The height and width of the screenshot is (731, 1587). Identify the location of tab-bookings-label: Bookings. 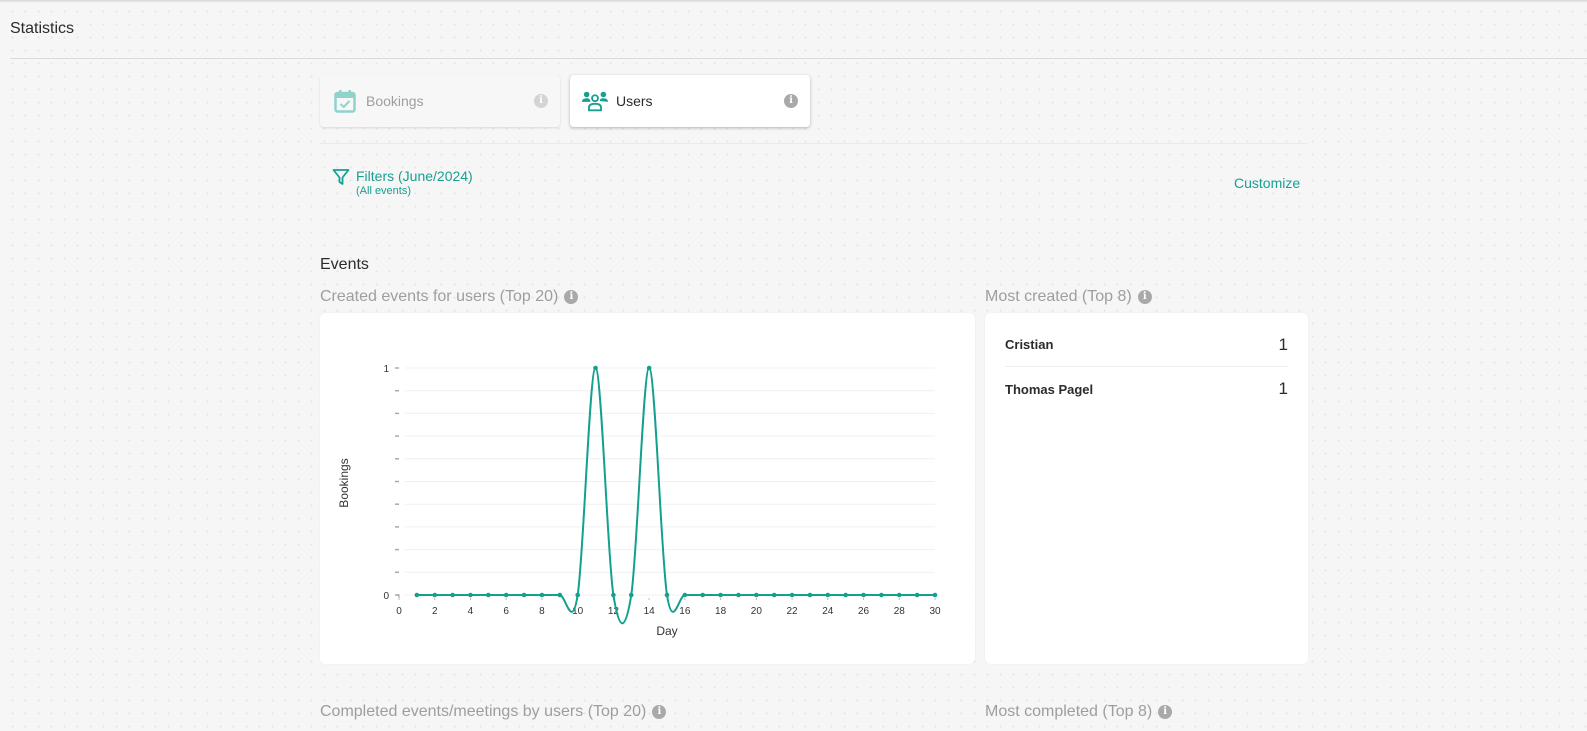
(395, 101).